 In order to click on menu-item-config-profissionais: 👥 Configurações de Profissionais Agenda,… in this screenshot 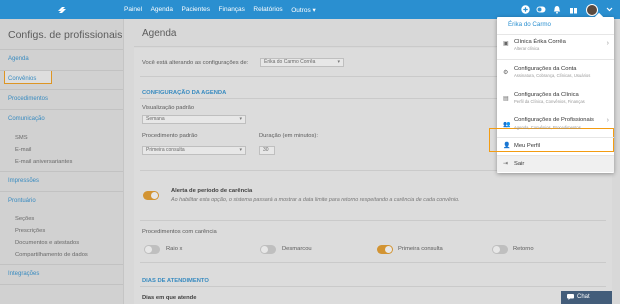, I will do `click(555, 124)`.